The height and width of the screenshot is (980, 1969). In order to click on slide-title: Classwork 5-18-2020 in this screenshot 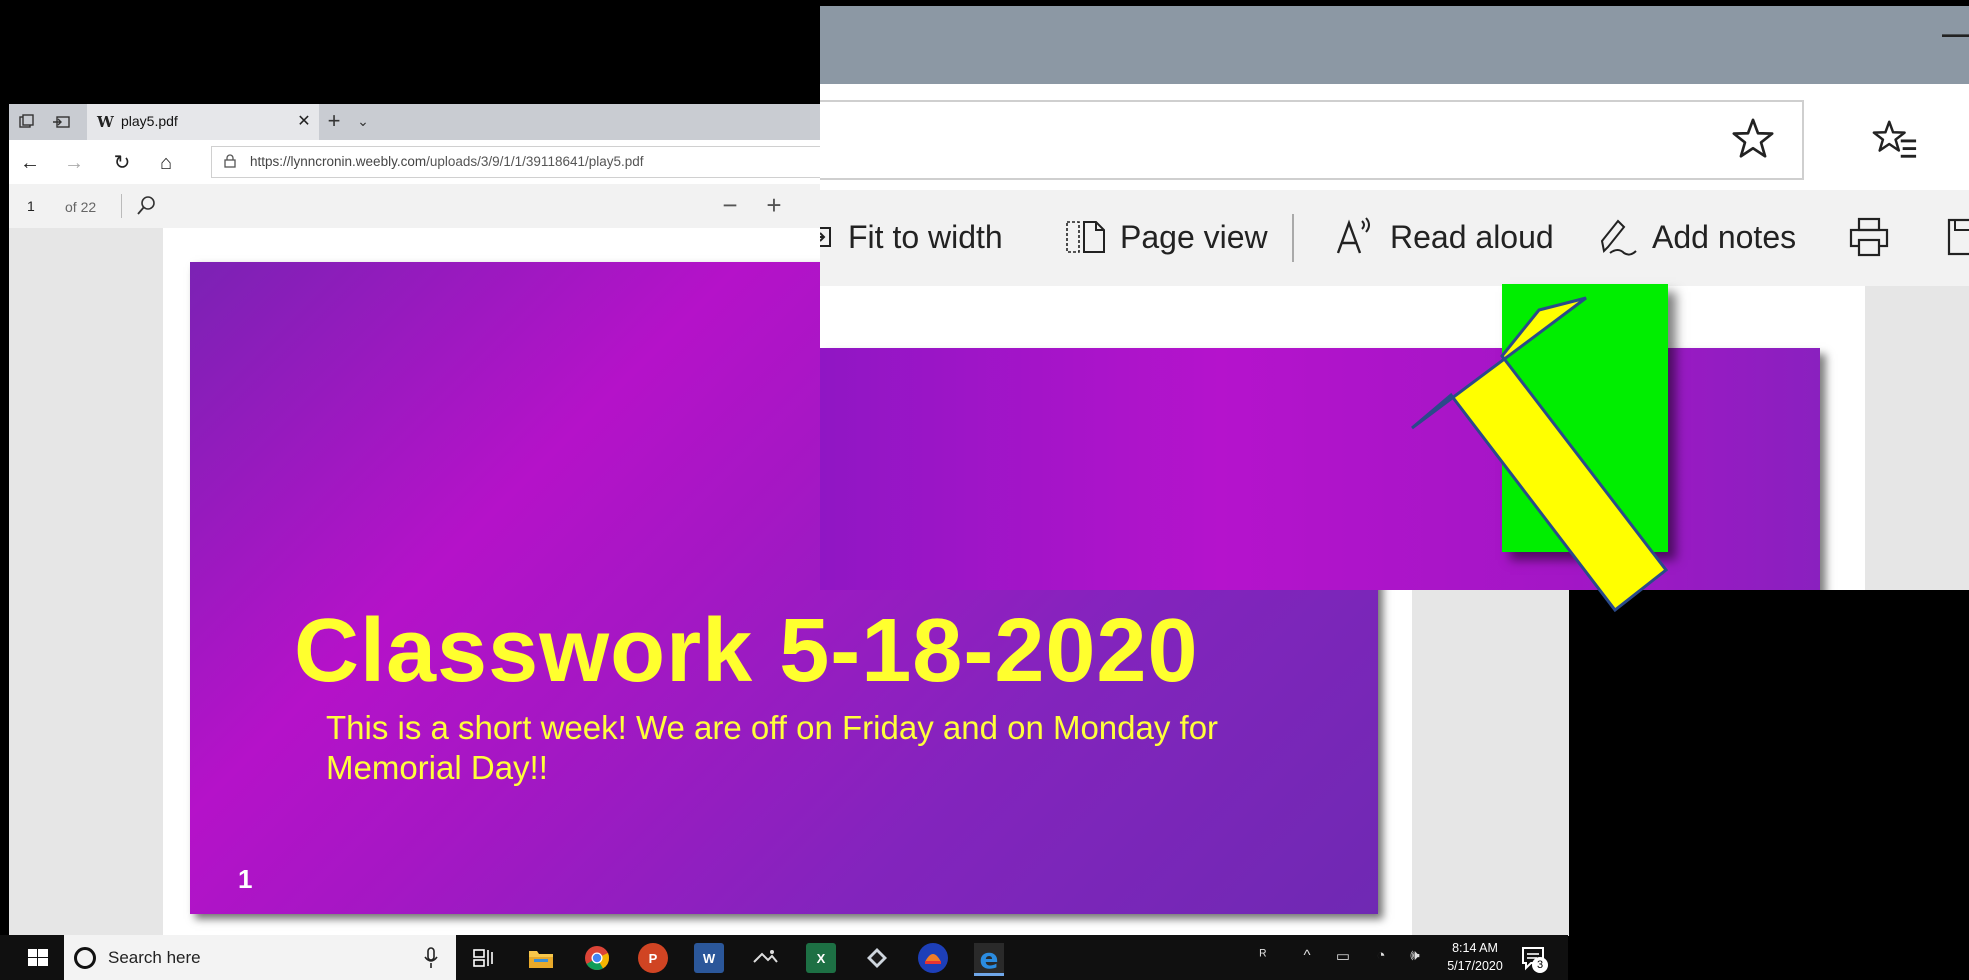, I will do `click(746, 651)`.